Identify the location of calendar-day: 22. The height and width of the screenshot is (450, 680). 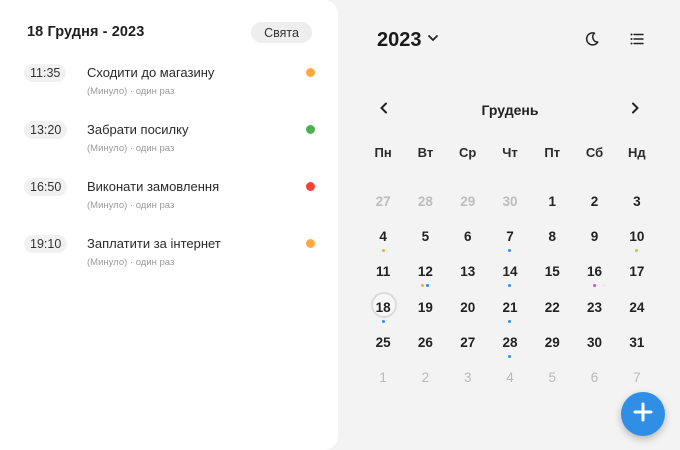
(552, 313).